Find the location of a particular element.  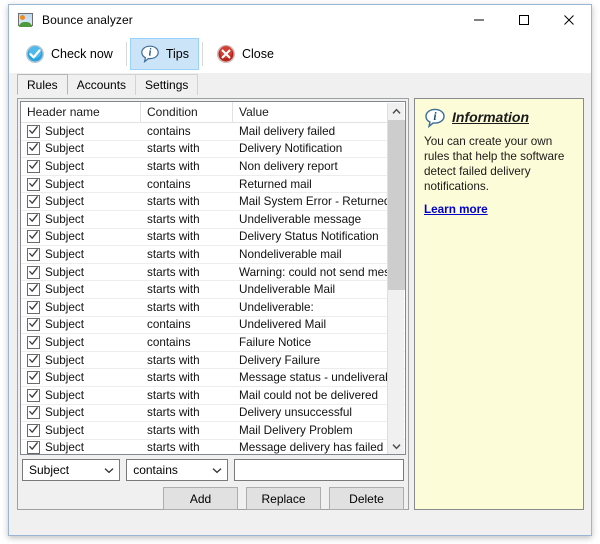

tab-settings: Settings is located at coordinates (167, 84).